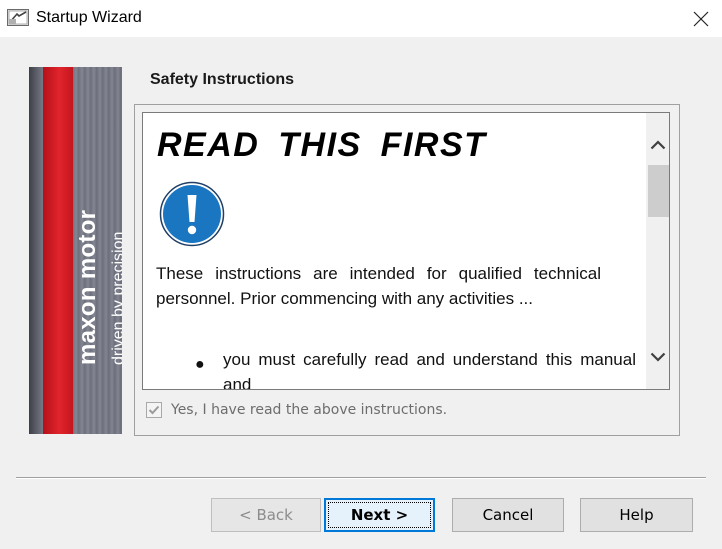  I want to click on title-bar: Startup Wizard, so click(361, 18).